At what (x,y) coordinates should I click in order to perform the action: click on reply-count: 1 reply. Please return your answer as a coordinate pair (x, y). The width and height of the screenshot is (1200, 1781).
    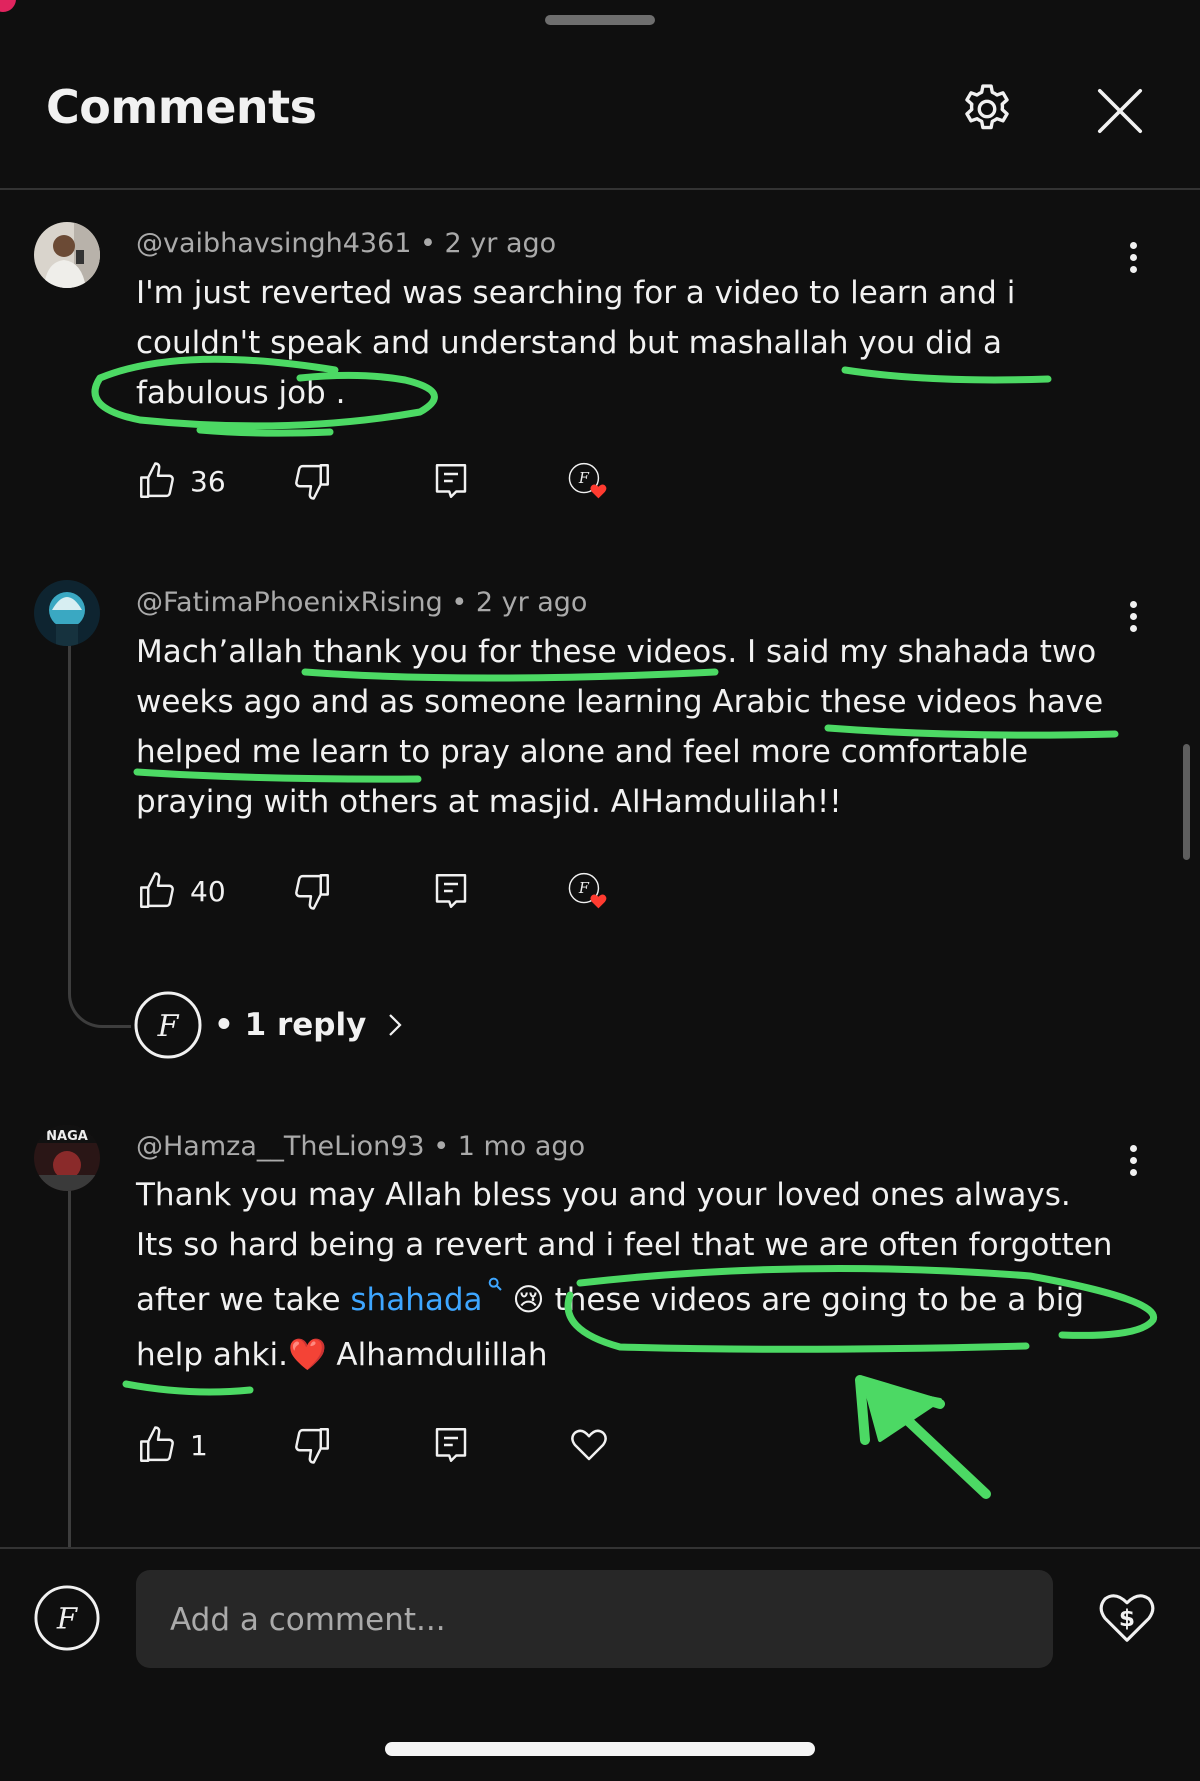
    Looking at the image, I should click on (305, 1025).